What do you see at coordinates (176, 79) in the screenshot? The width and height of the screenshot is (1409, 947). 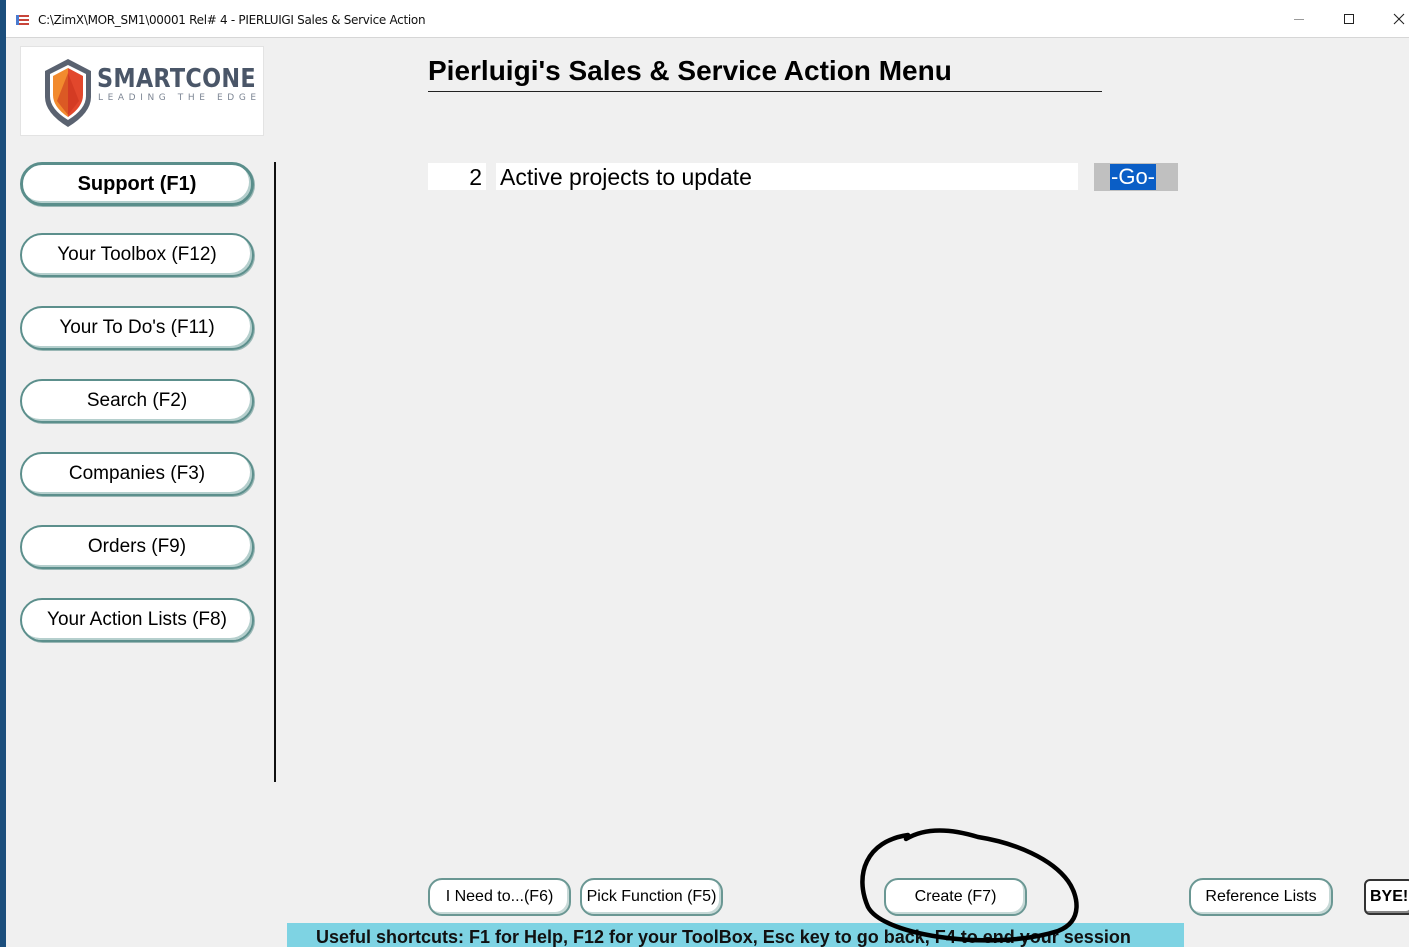 I see `logo-name: SMARTCONE` at bounding box center [176, 79].